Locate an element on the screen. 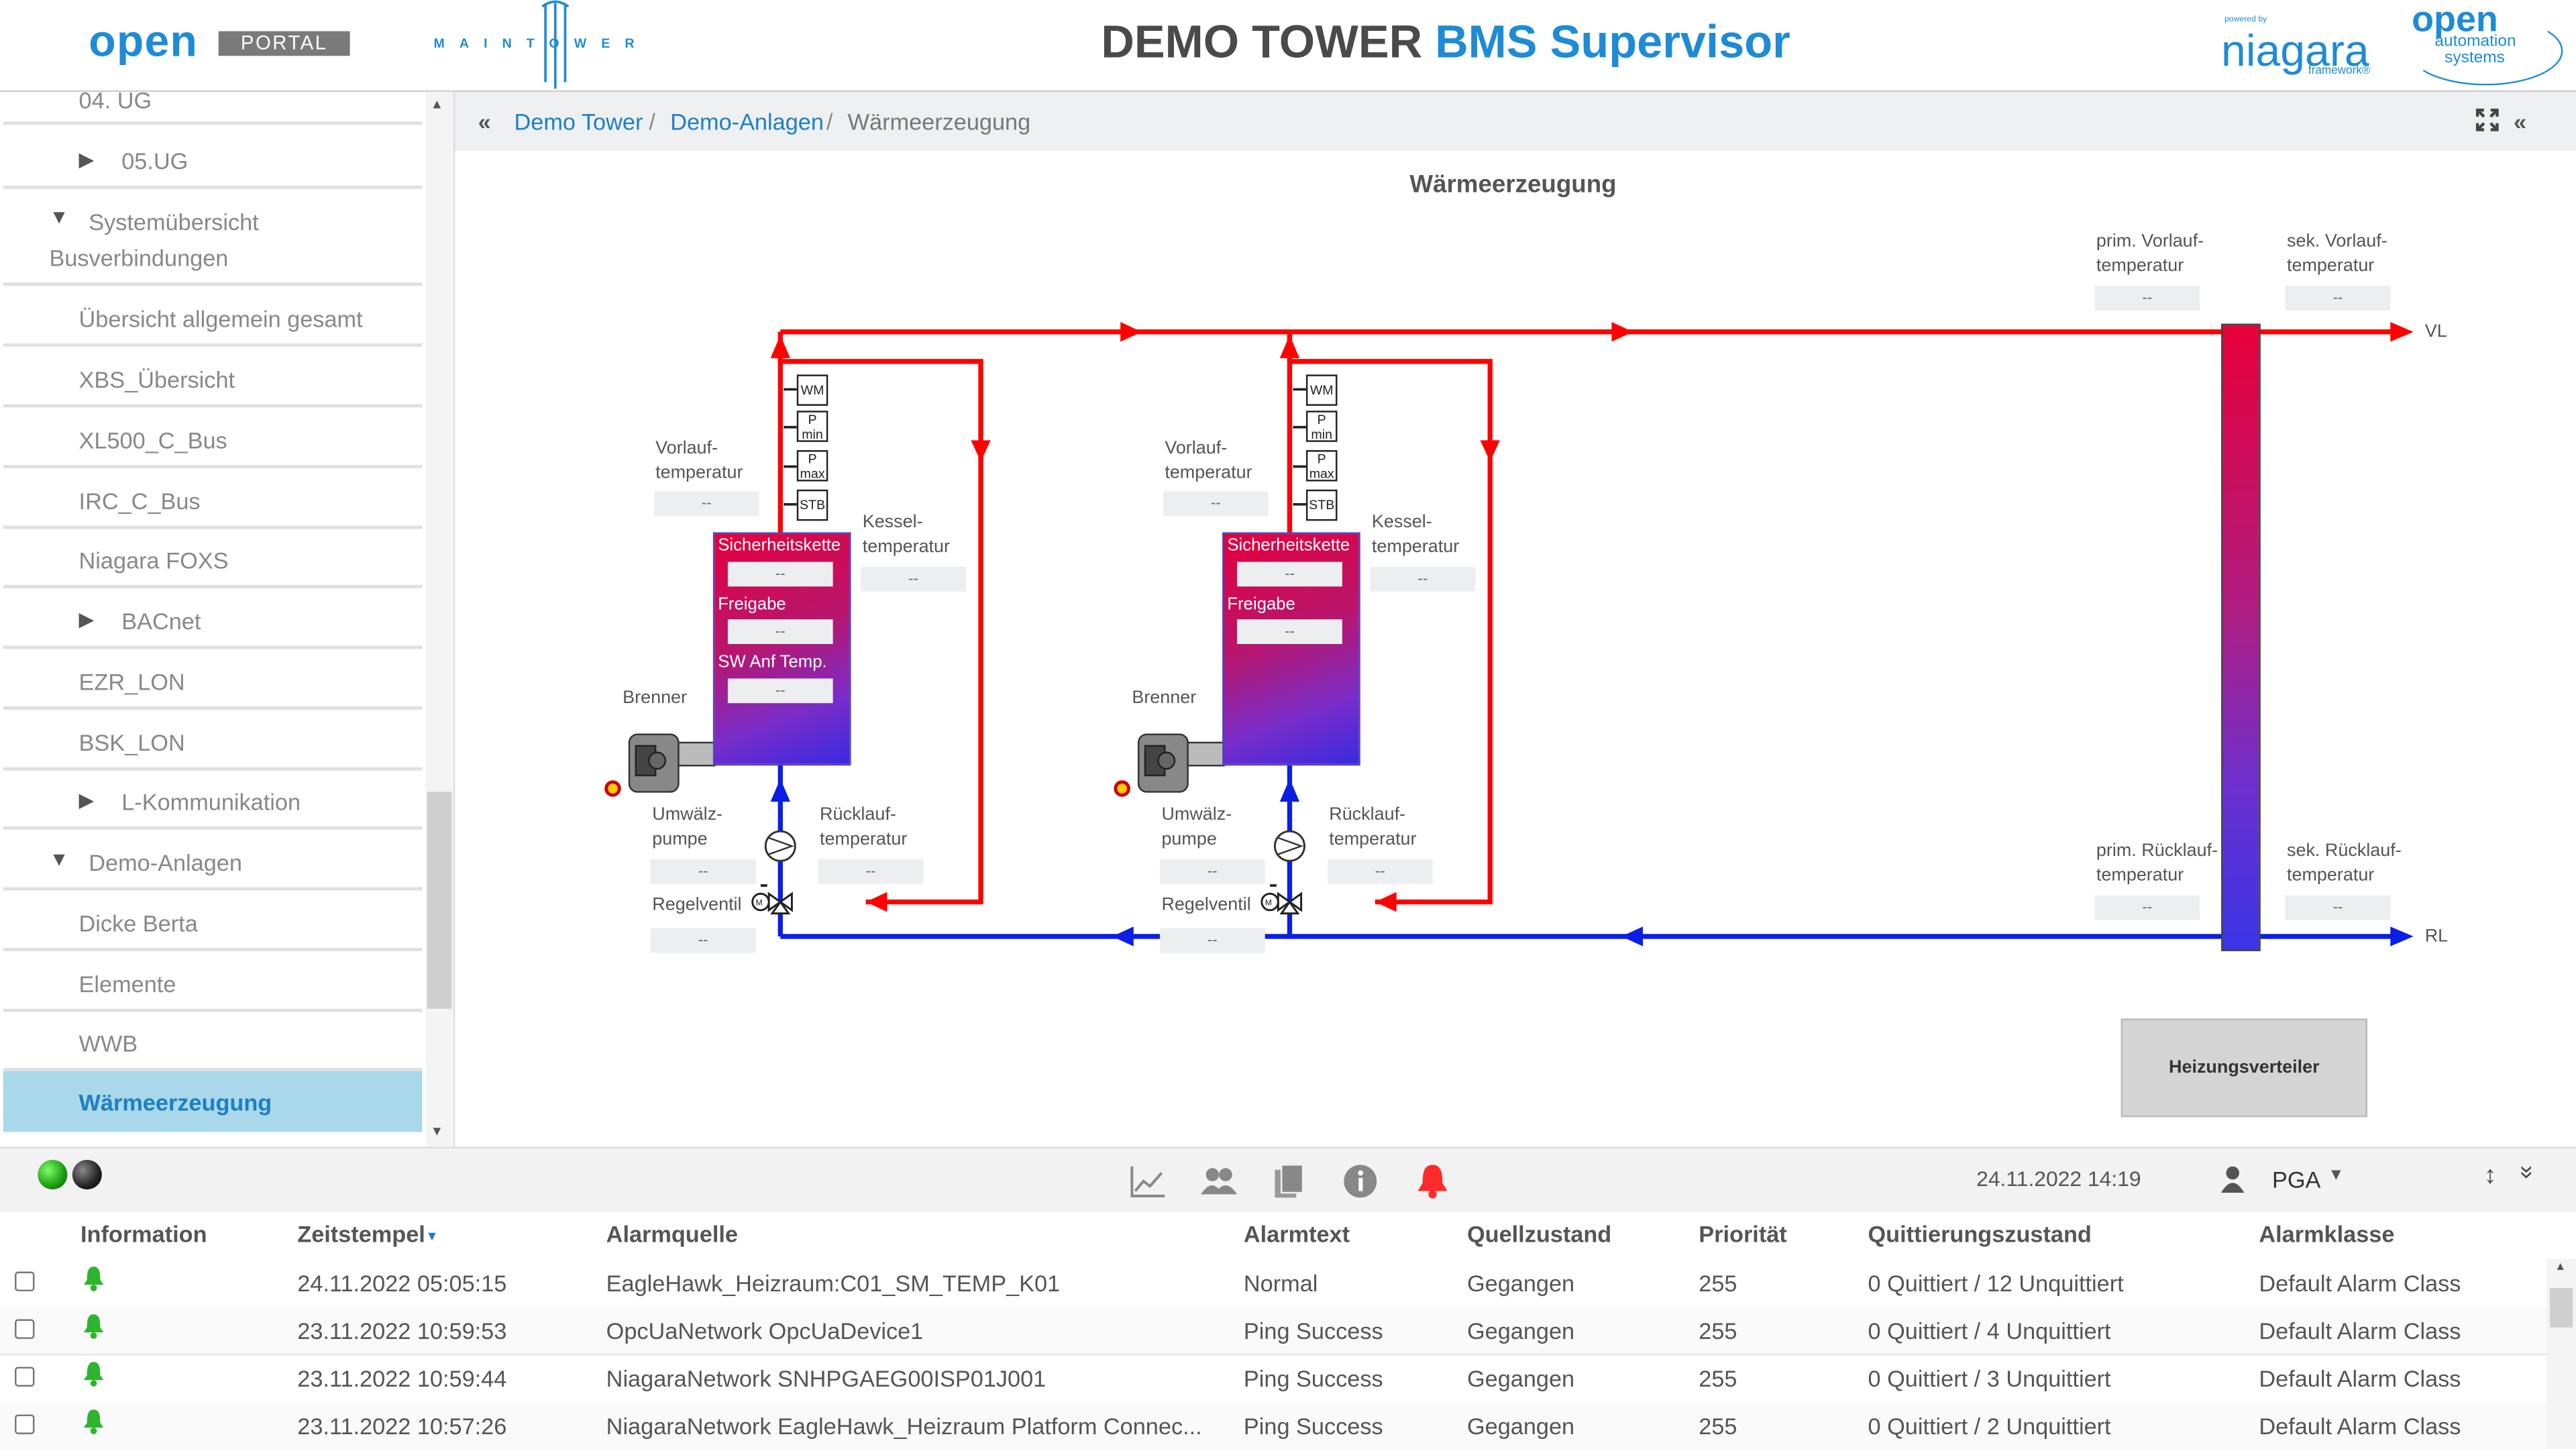 The width and height of the screenshot is (2576, 1449). fullscreen-icon is located at coordinates (2487, 119).